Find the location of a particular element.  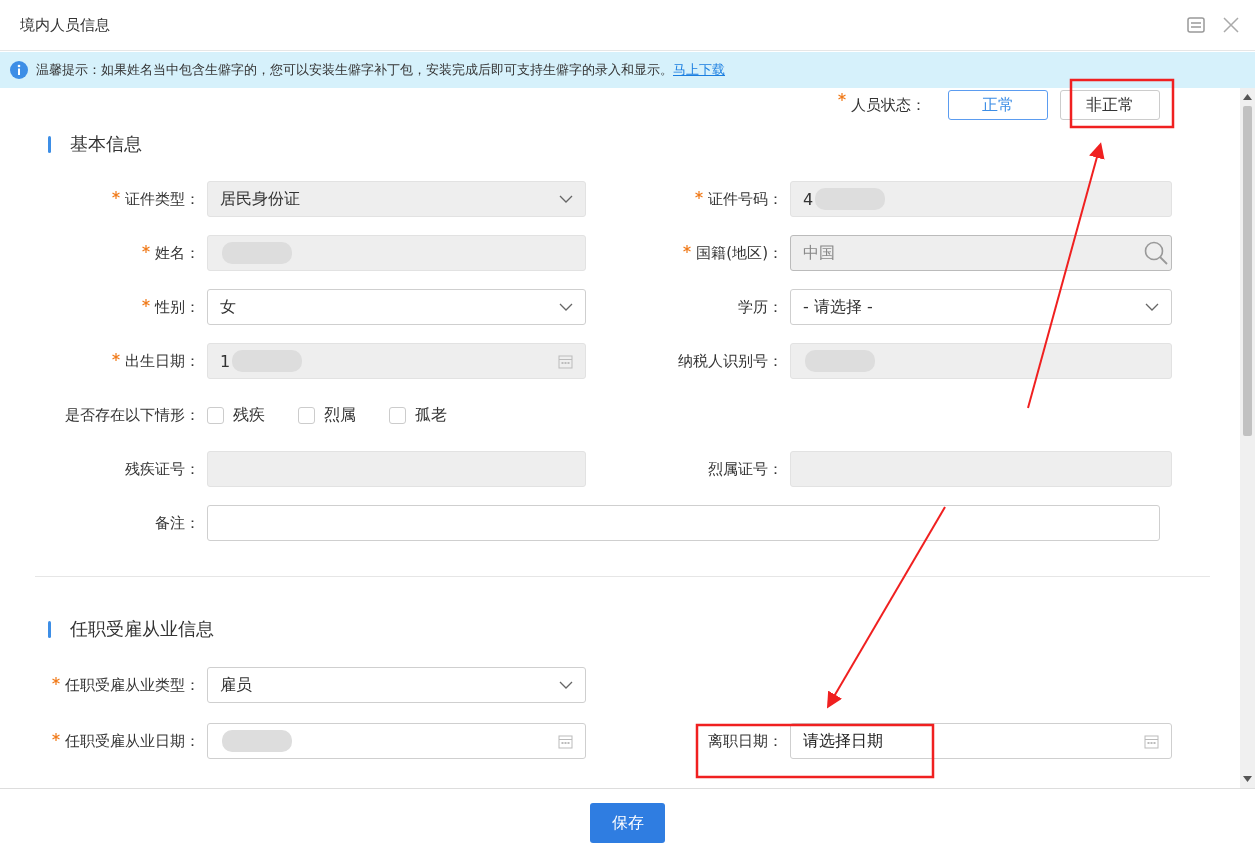

checkbox-option: 孤老 is located at coordinates (418, 415).